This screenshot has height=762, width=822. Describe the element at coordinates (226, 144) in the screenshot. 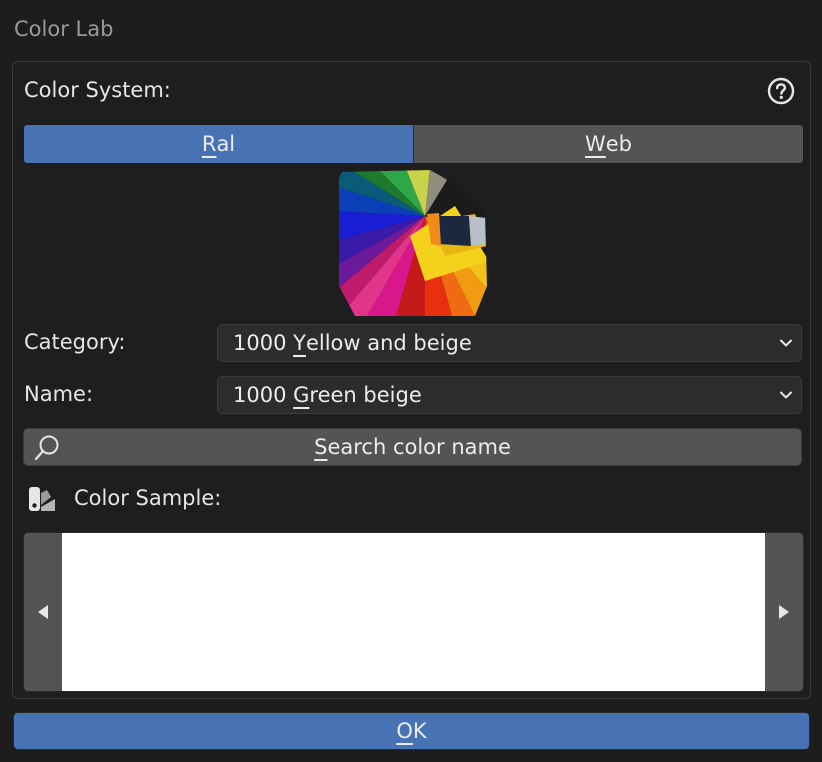

I see `tab-ral-label: al` at that location.